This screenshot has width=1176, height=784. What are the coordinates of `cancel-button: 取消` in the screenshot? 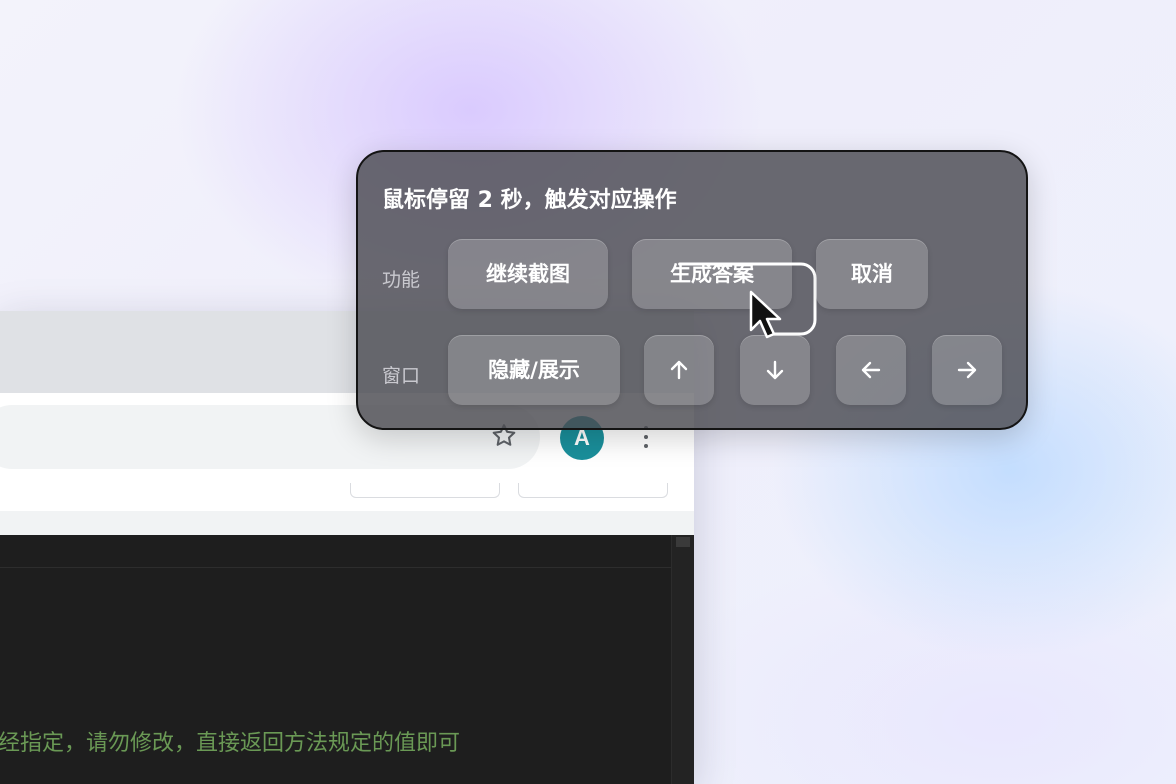 It's located at (872, 274).